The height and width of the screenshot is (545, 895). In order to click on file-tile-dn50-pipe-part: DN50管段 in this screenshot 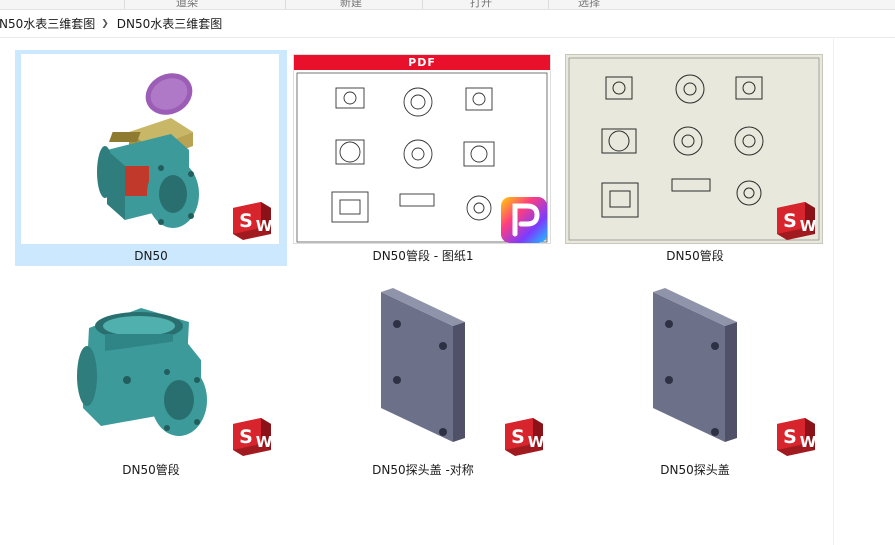, I will do `click(151, 372)`.